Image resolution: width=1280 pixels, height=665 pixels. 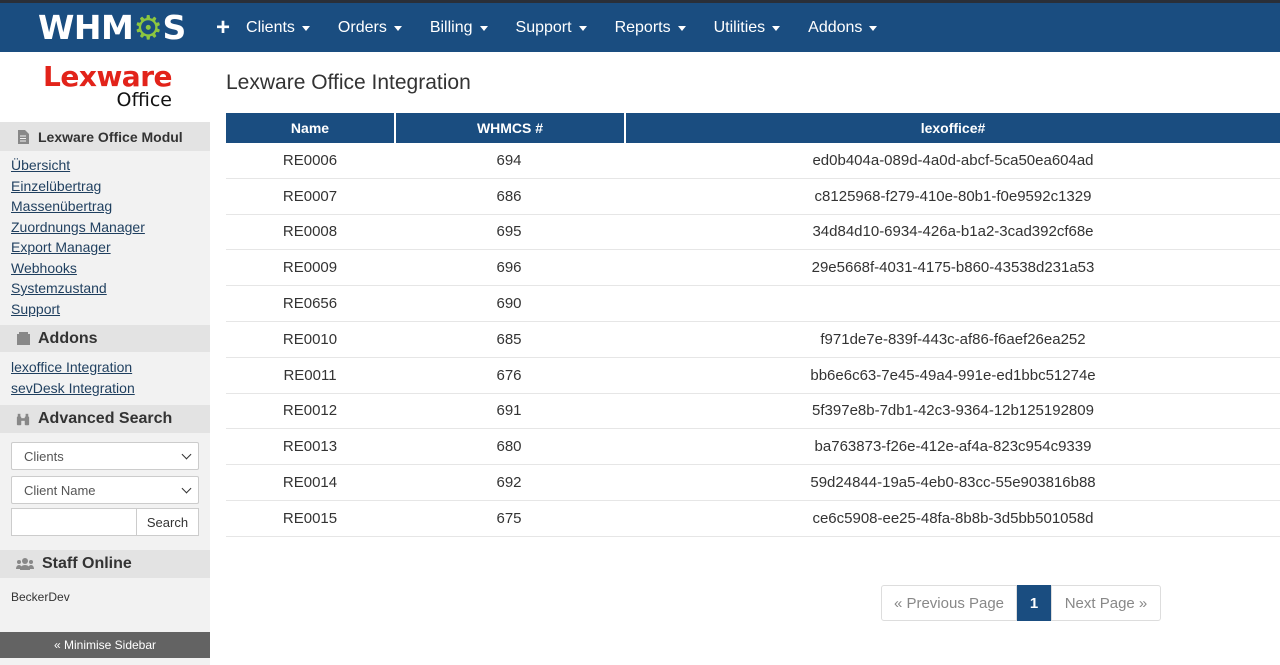 I want to click on pagination: « Previous Page 1 Next Page », so click(x=1021, y=603).